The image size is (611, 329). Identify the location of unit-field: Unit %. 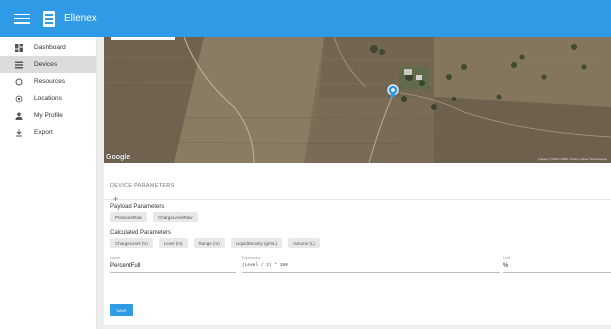
(557, 264).